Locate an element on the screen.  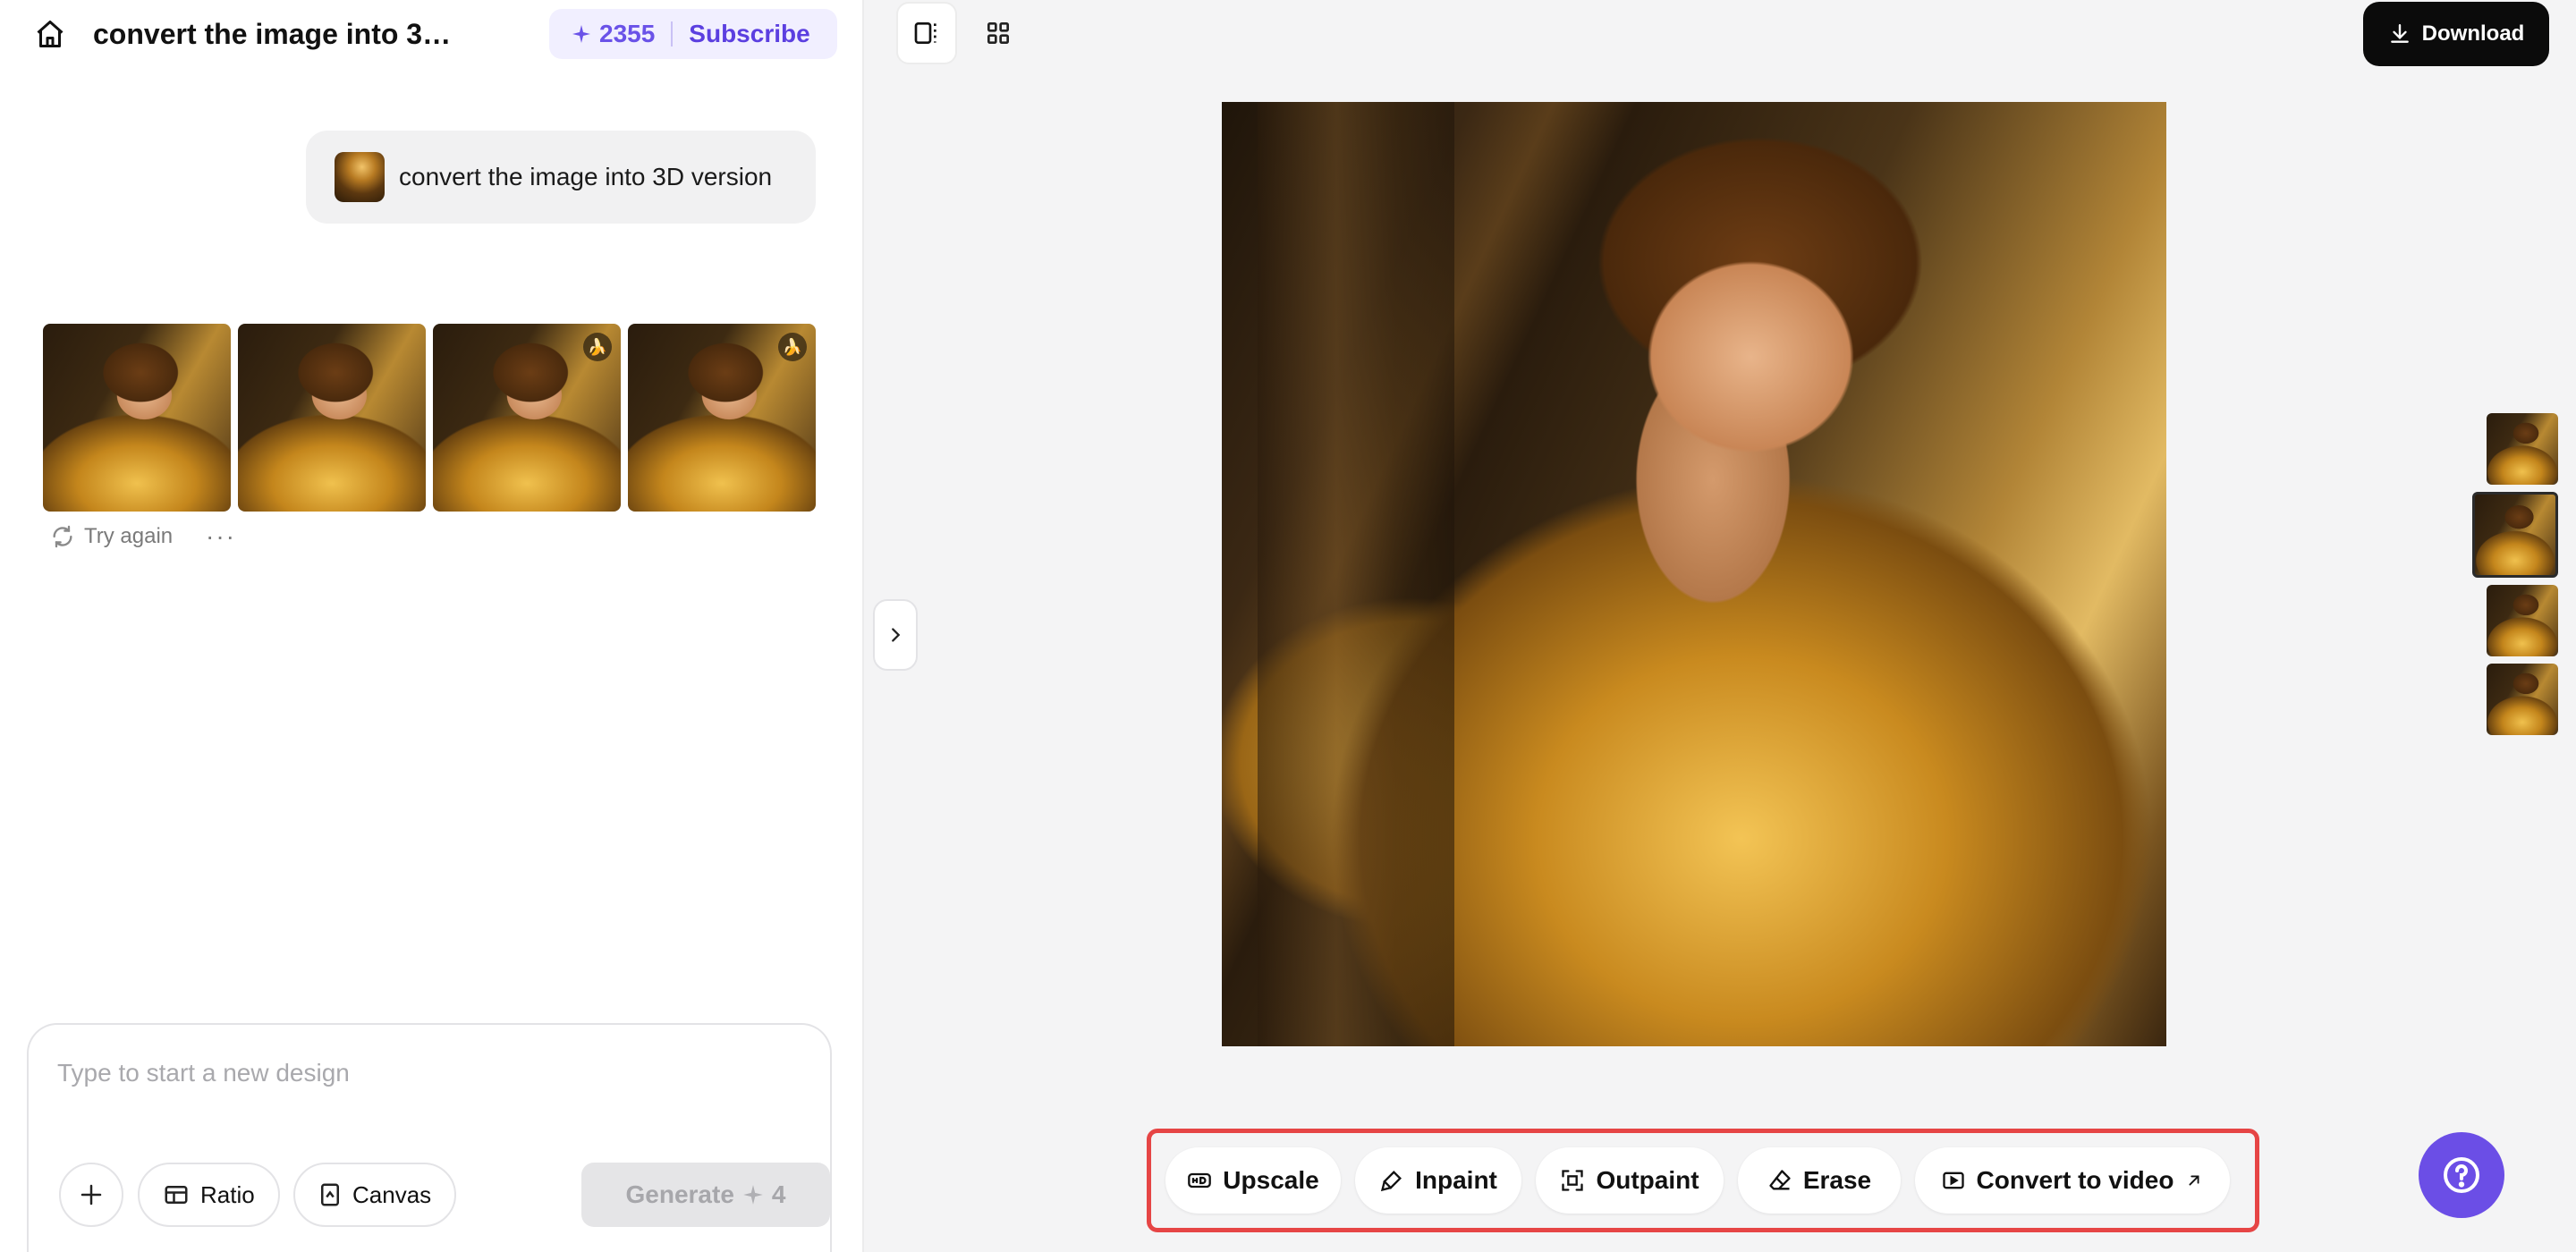
result-image-4: 🍌 is located at coordinates (722, 418).